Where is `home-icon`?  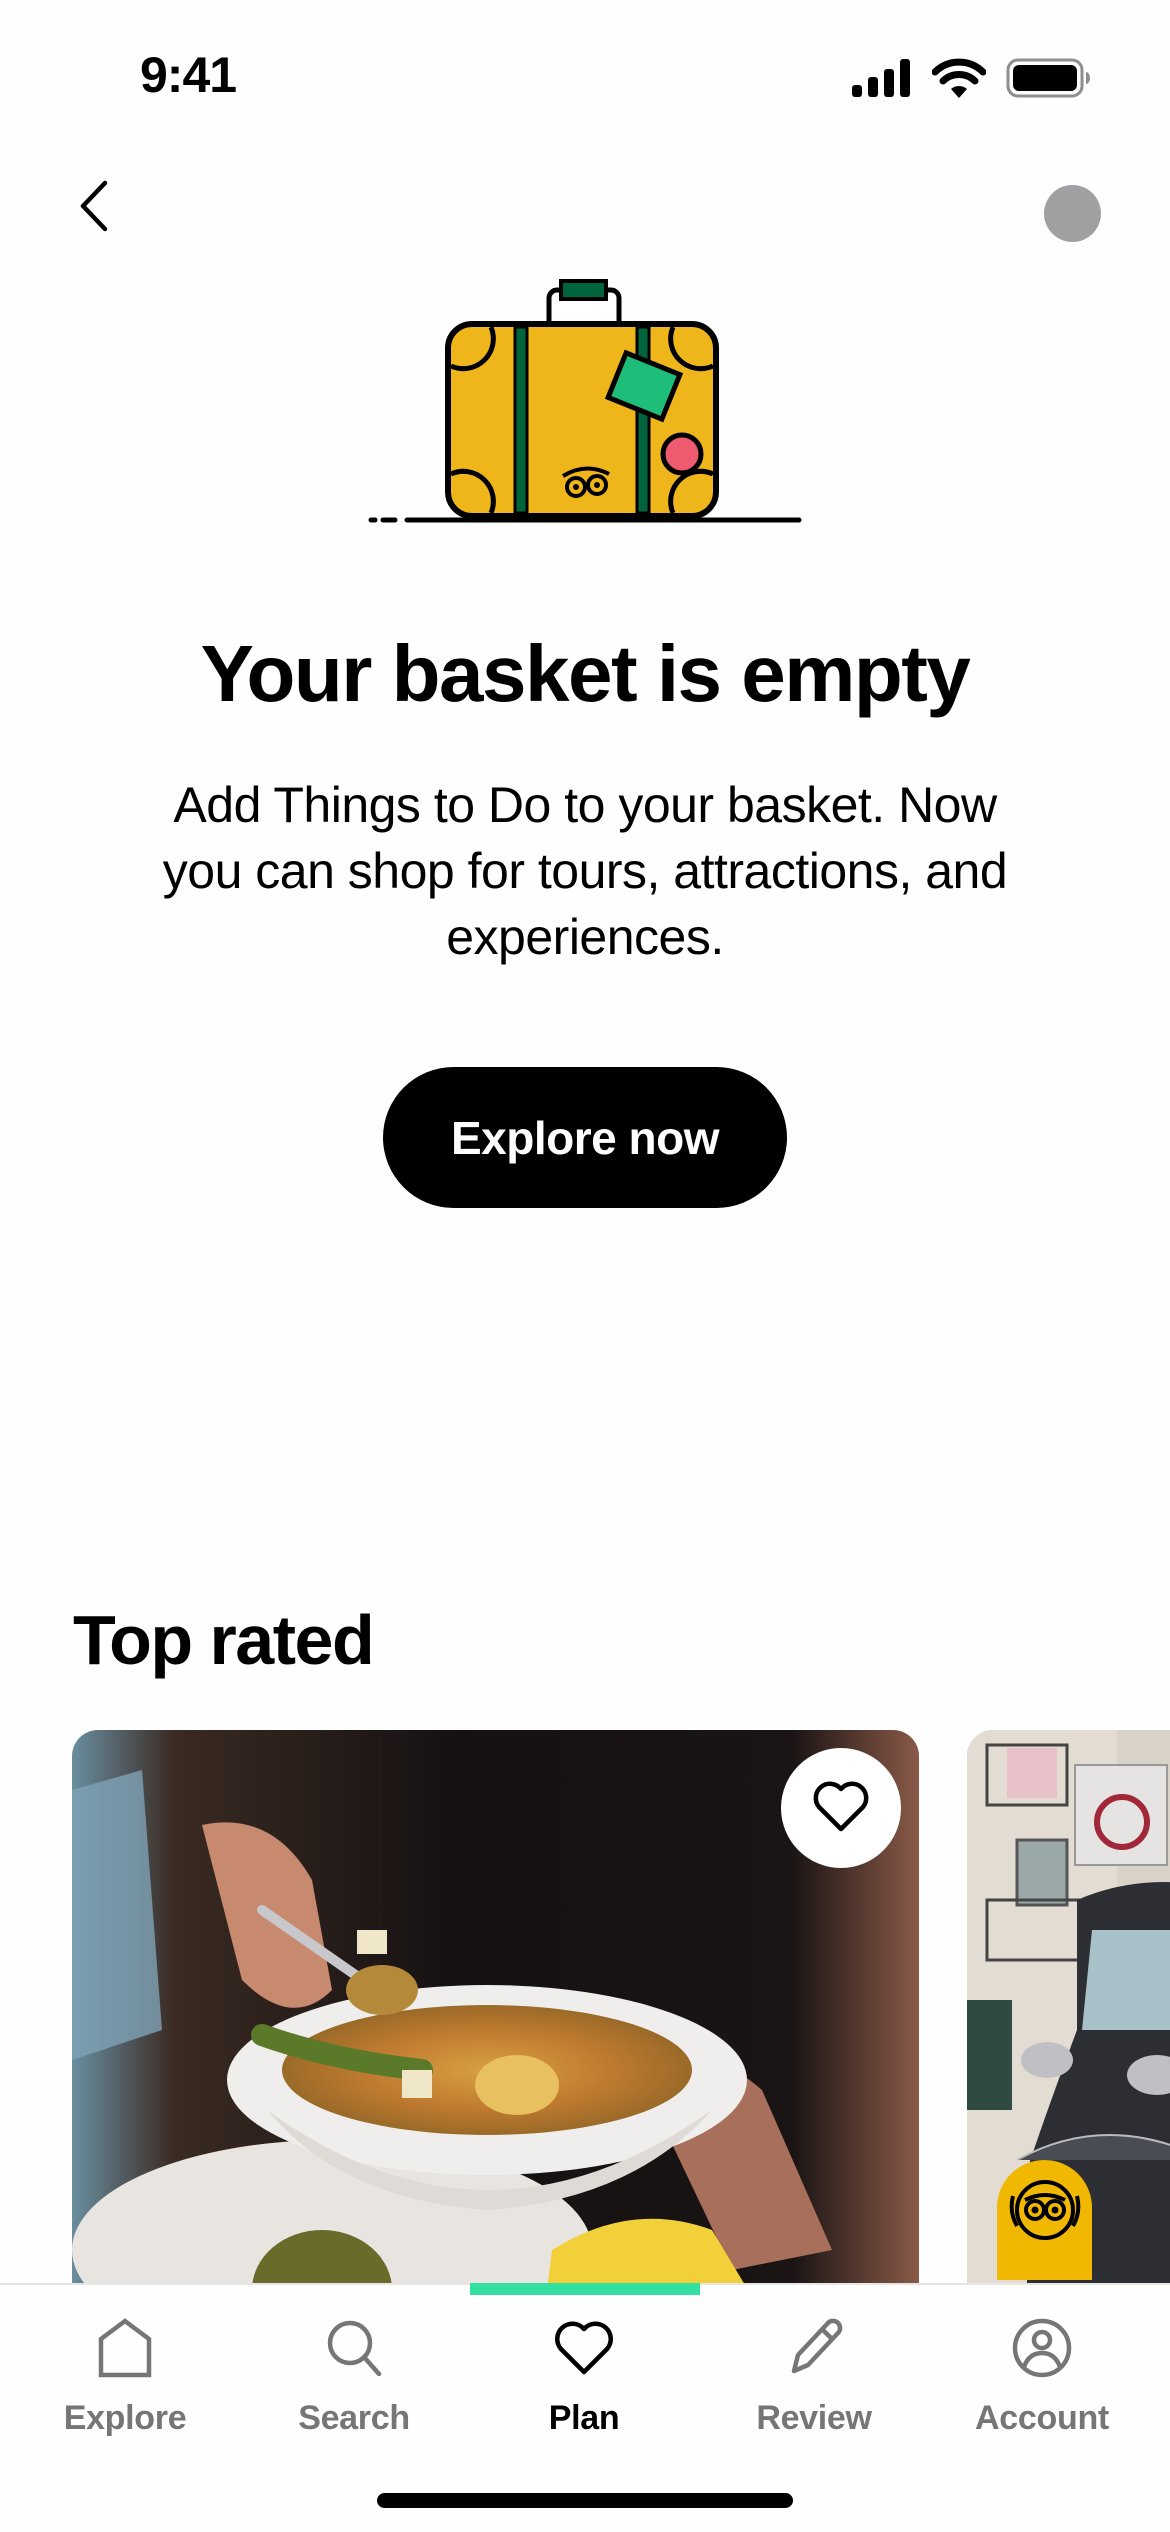 home-icon is located at coordinates (125, 2348).